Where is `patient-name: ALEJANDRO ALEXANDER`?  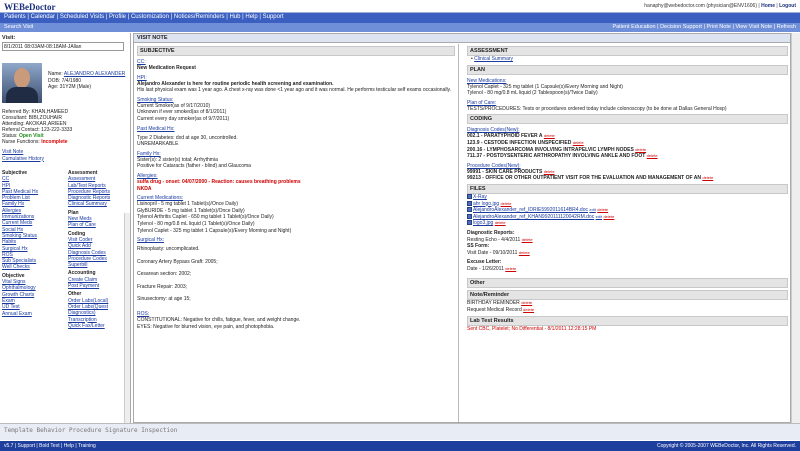
patient-name: ALEJANDRO ALEXANDER is located at coordinates (94, 74).